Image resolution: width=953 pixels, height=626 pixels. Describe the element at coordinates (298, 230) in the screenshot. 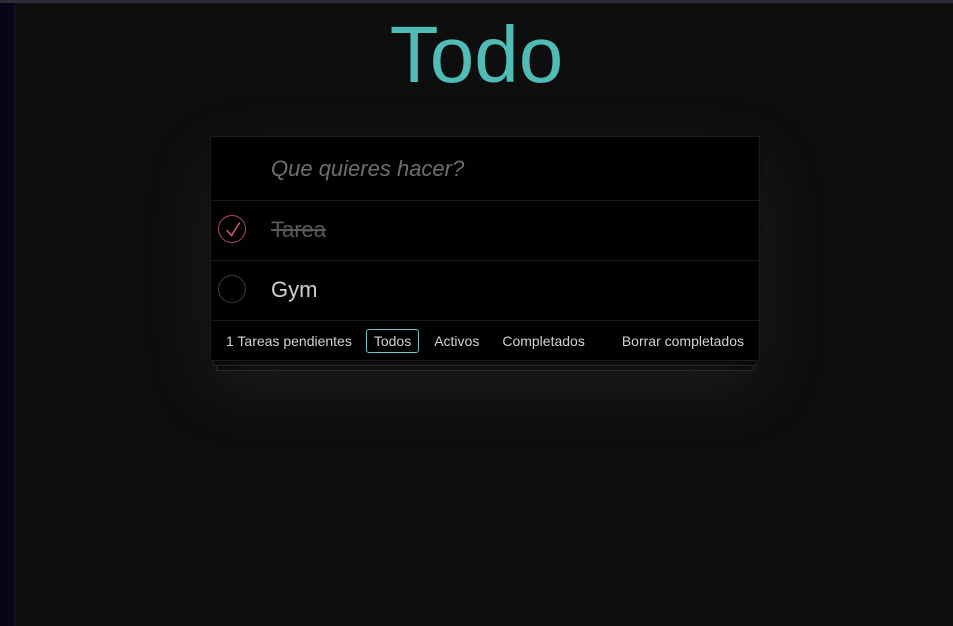

I see `todo-label: Tarea` at that location.